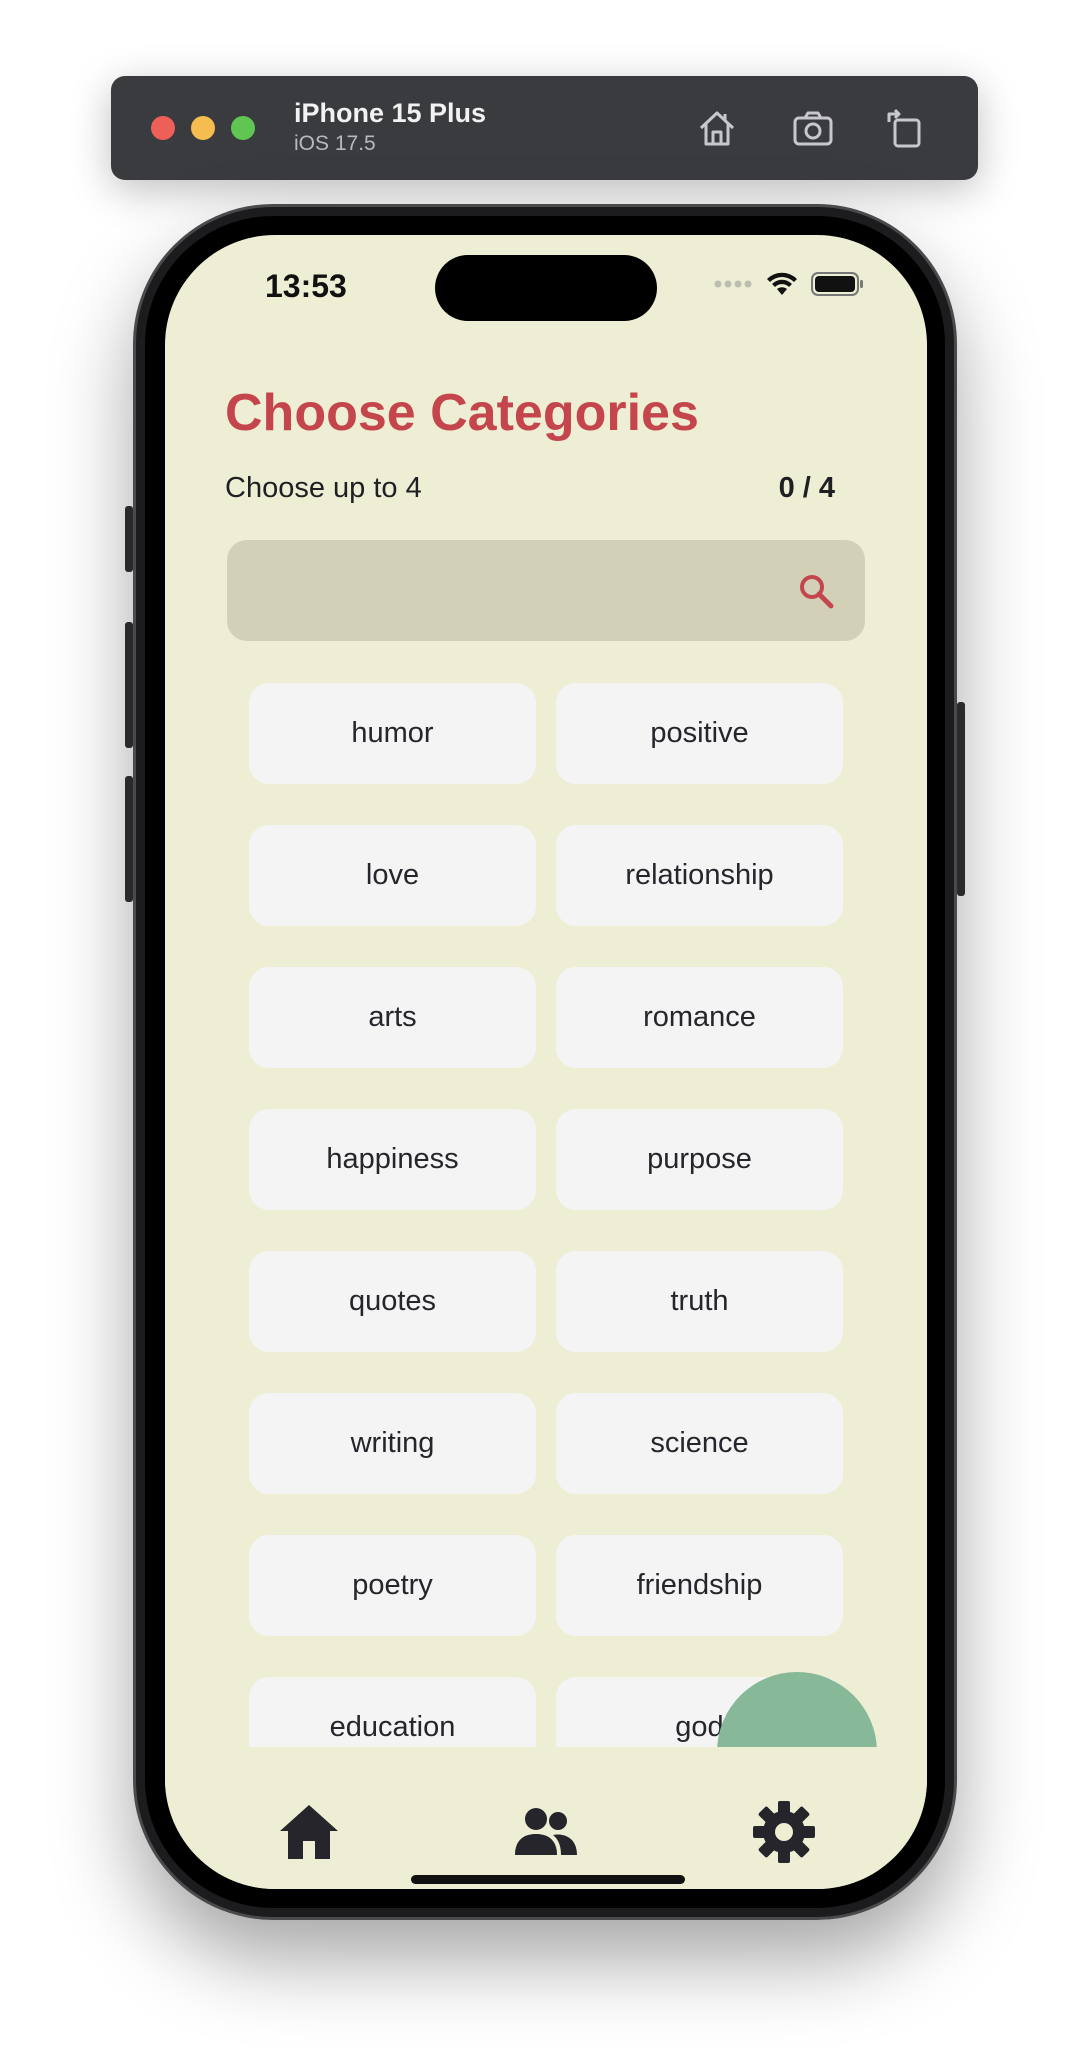  I want to click on selection-hint: Choose up to 4, so click(323, 488).